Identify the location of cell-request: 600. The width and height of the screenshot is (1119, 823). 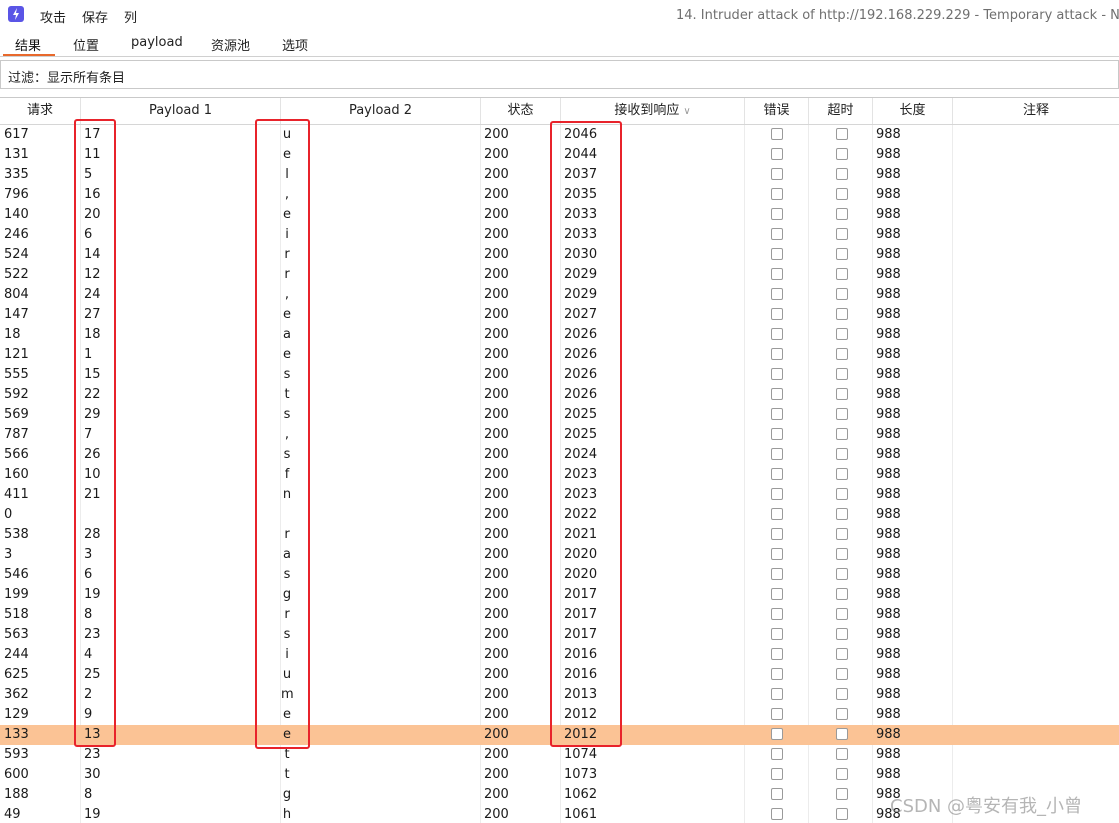
(16, 774).